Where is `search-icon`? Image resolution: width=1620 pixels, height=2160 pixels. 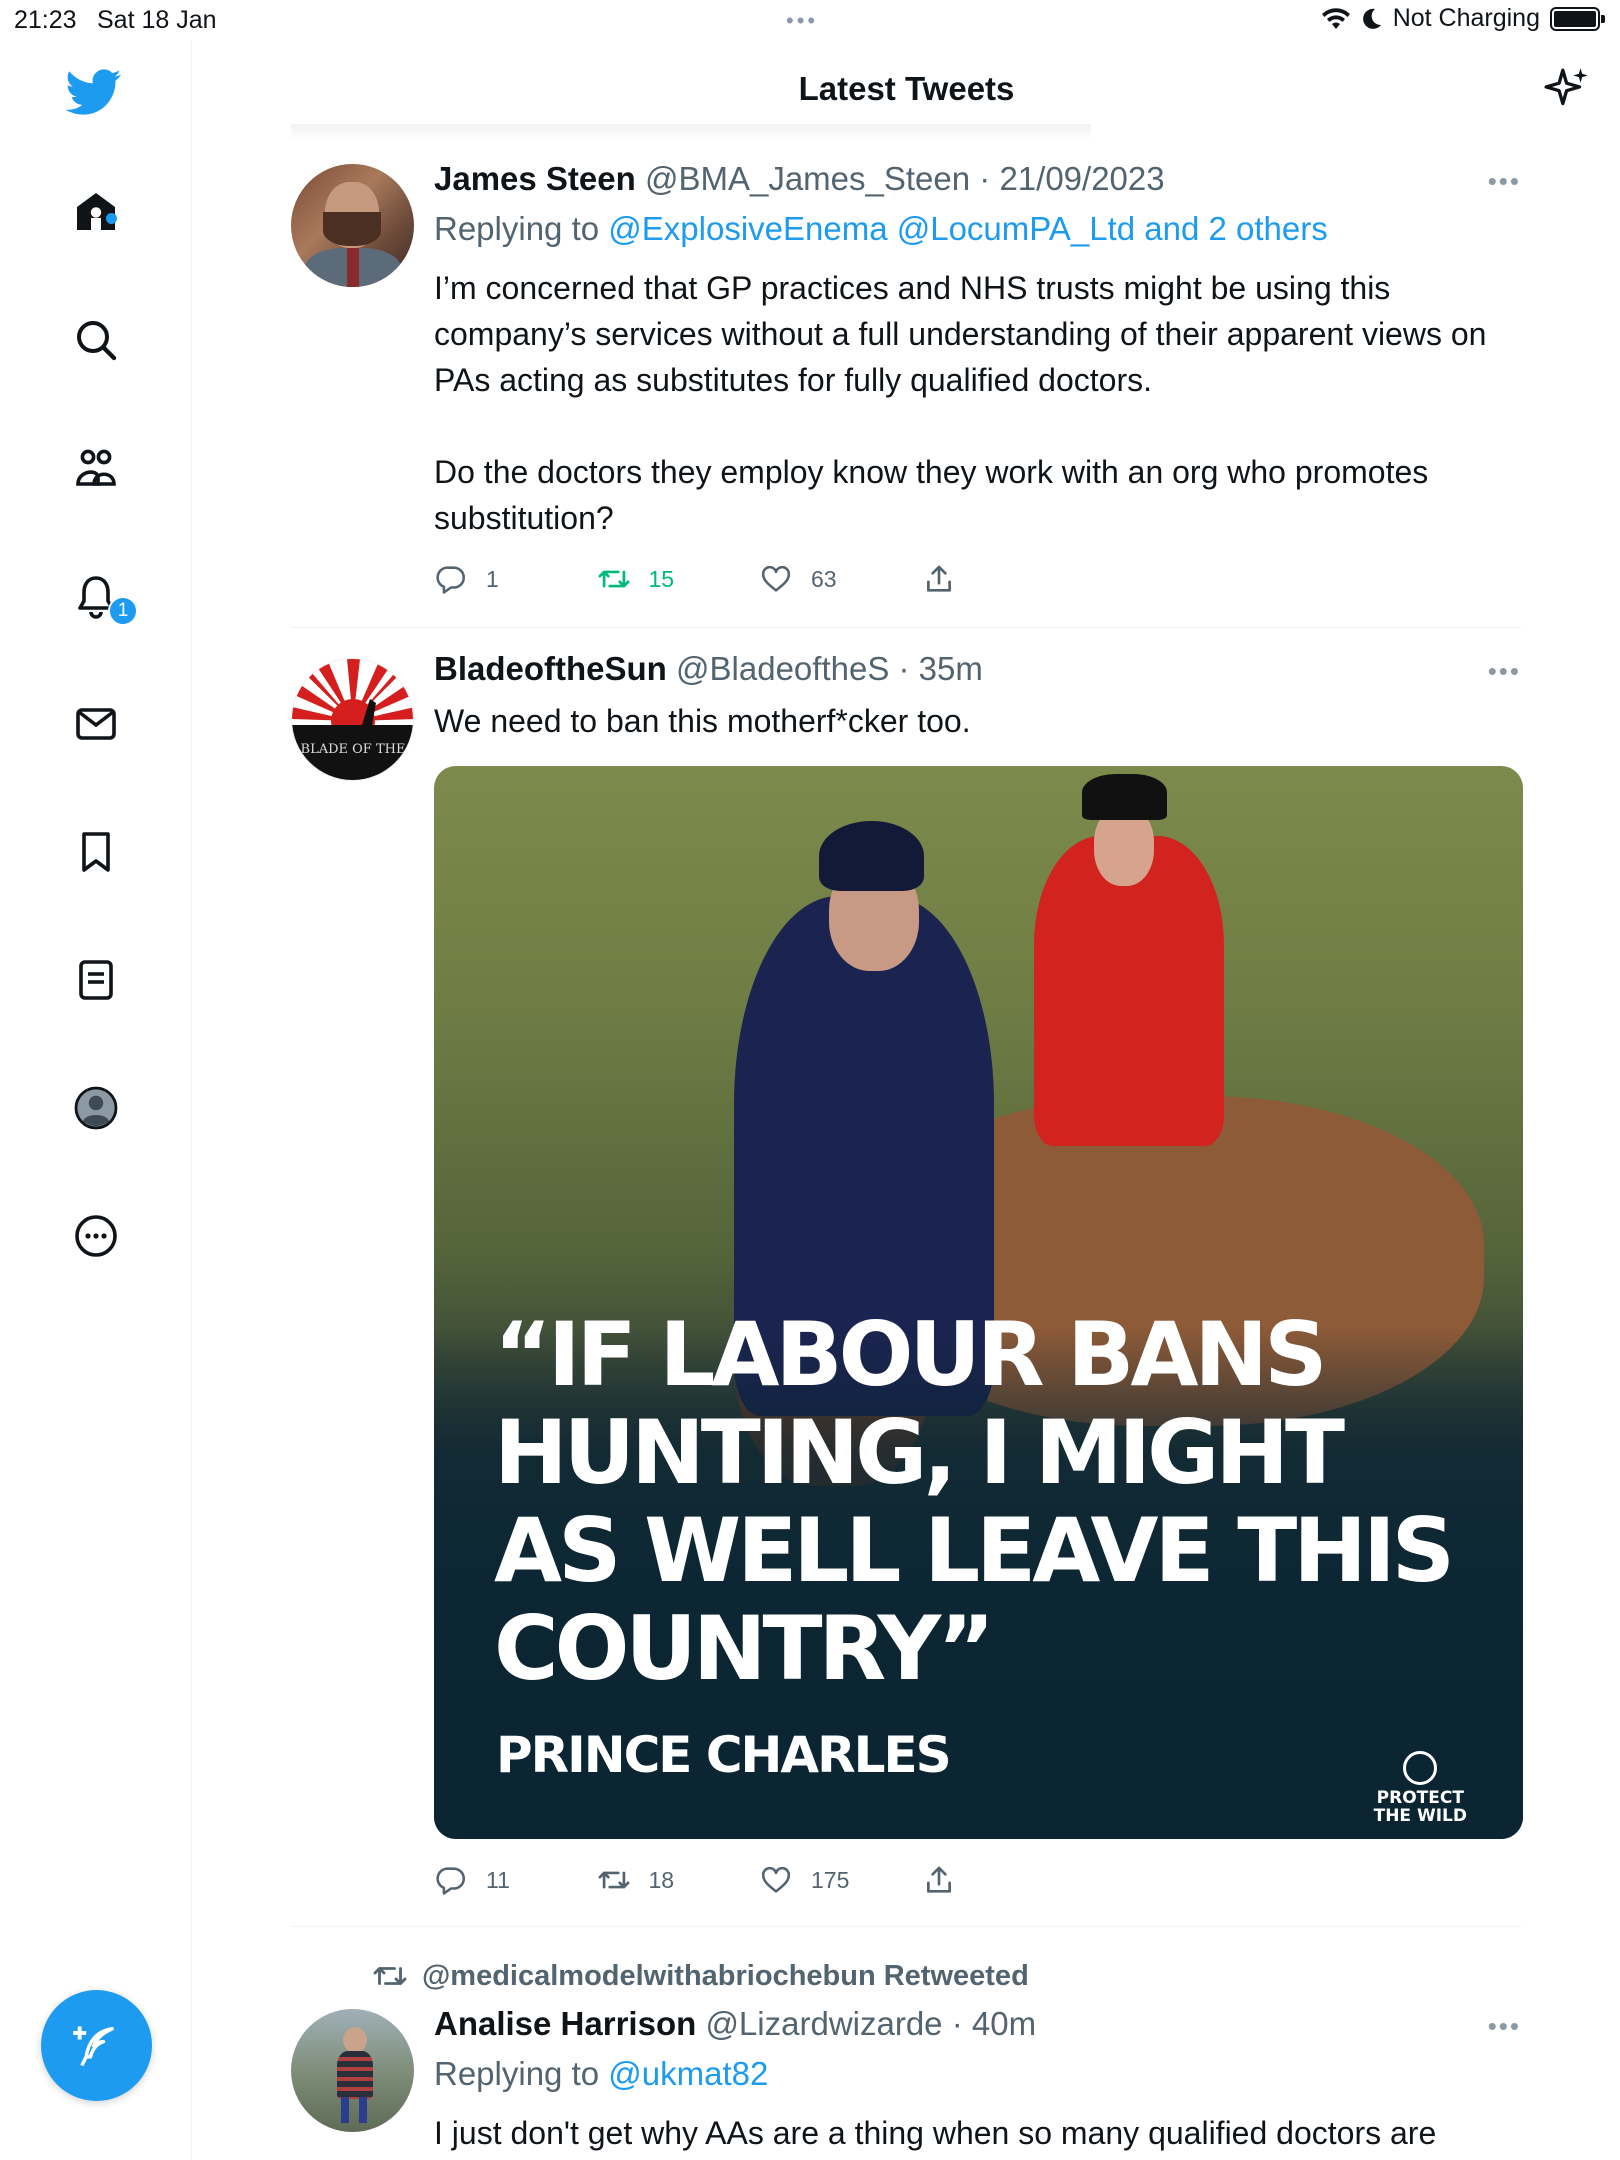
search-icon is located at coordinates (96, 340).